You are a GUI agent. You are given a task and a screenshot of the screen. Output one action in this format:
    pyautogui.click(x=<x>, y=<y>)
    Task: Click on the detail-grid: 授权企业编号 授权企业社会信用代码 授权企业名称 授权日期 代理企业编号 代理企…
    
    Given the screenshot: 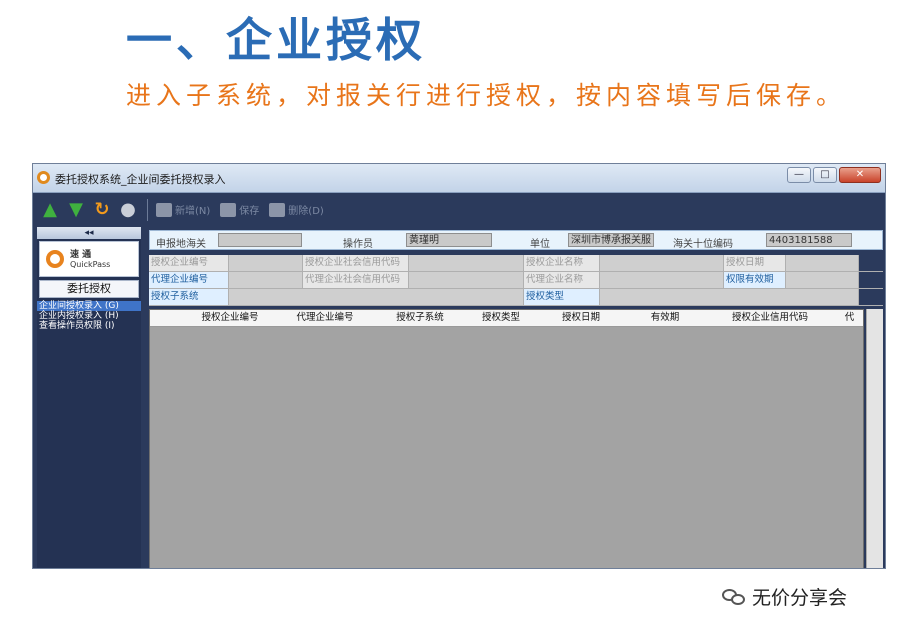 What is the action you would take?
    pyautogui.click(x=516, y=280)
    